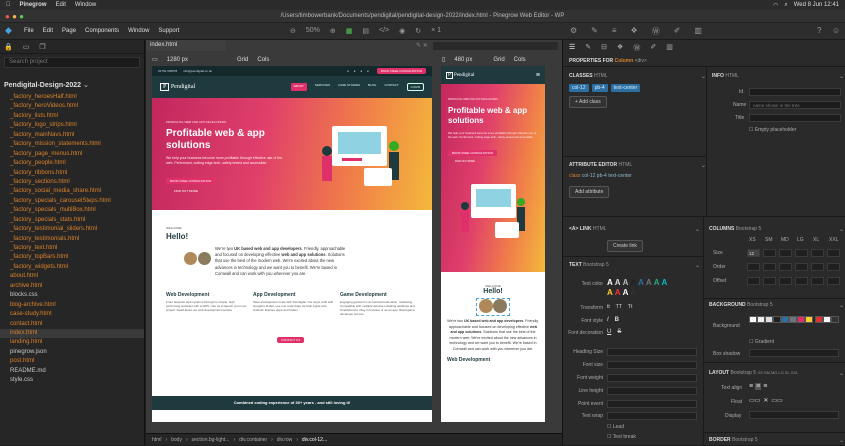  I want to click on file-item: _factory_sections.html, so click(72, 182).